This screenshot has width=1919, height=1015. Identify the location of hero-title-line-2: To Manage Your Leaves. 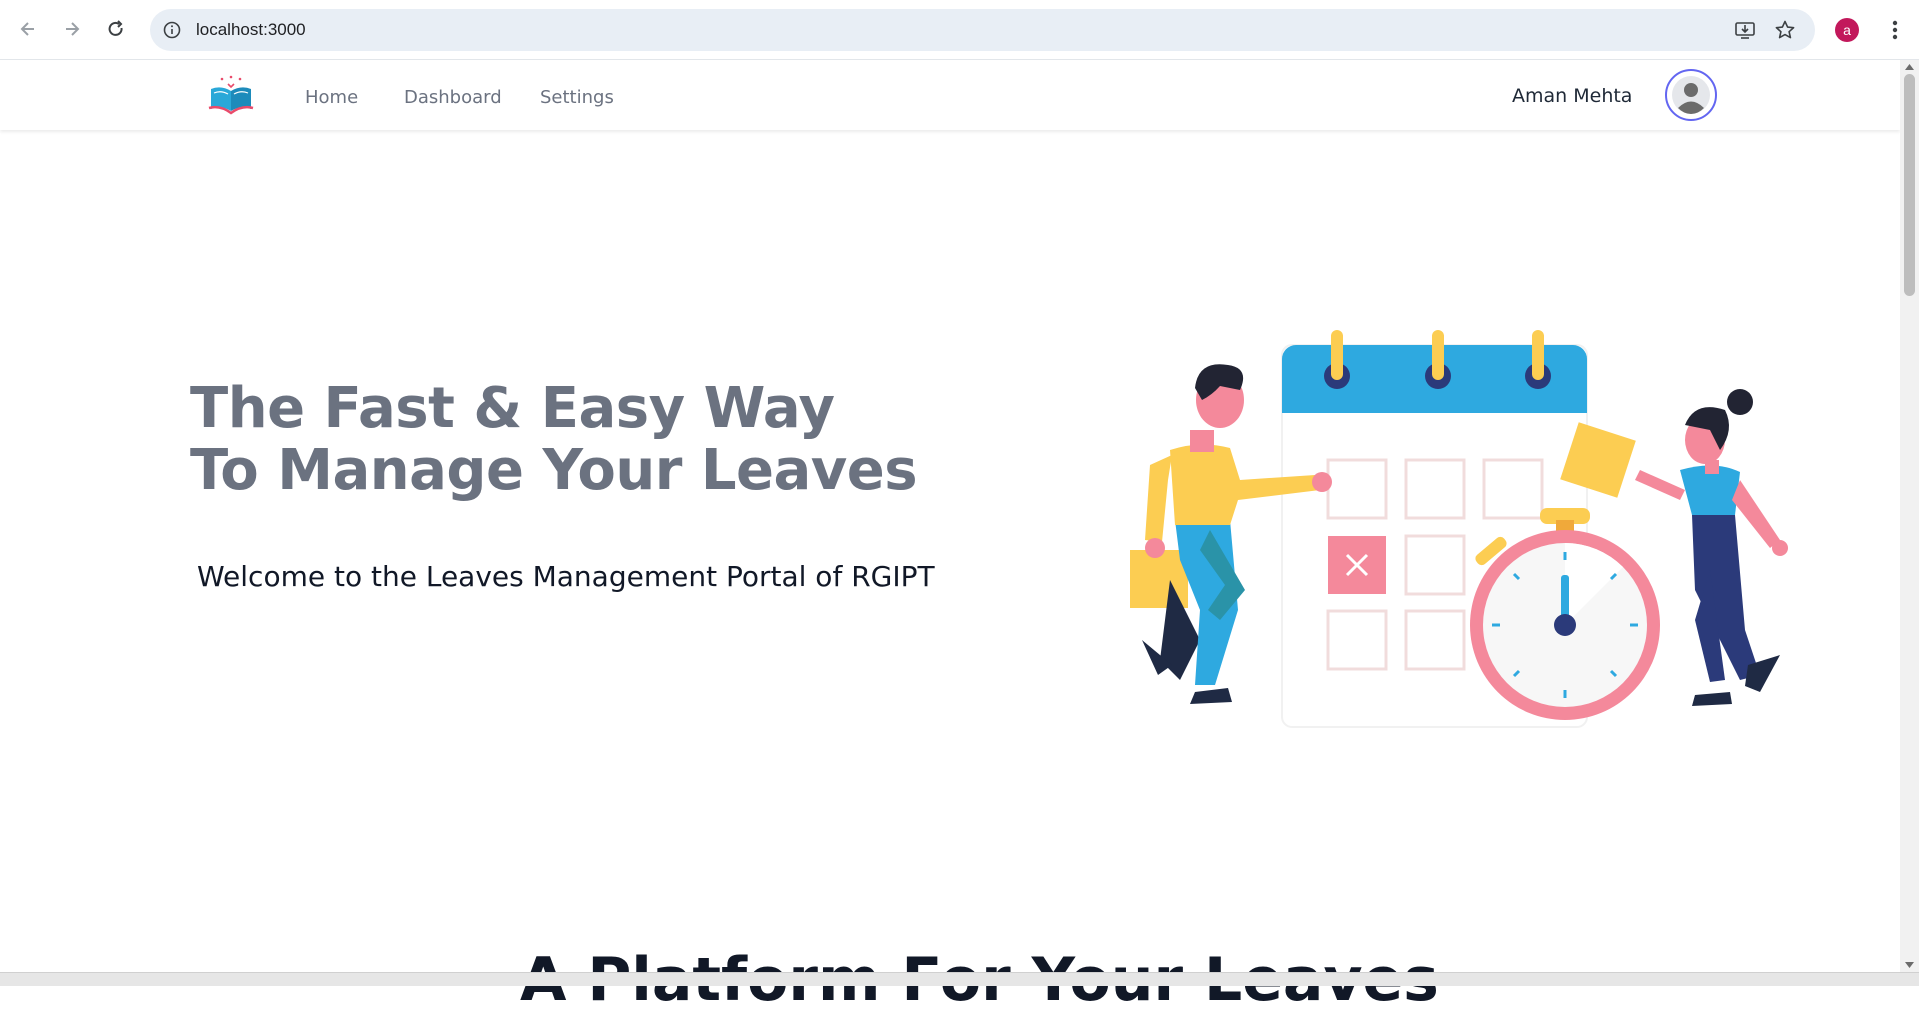
(554, 470).